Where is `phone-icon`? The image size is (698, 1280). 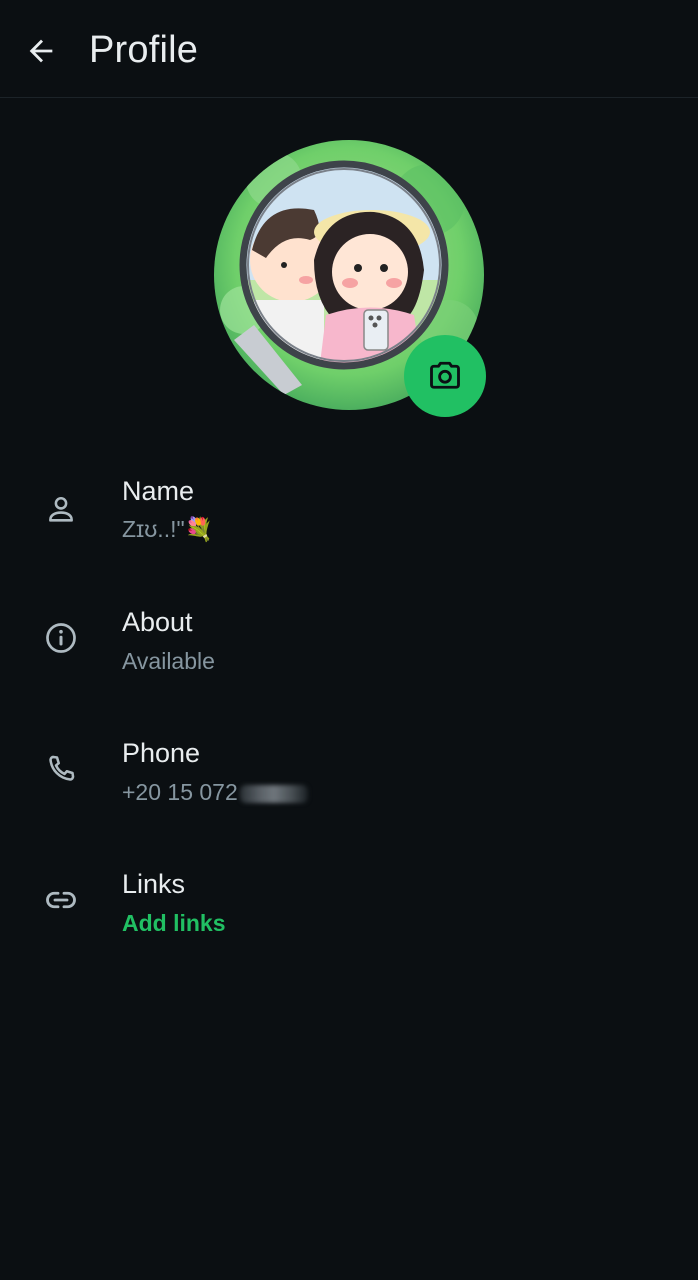 phone-icon is located at coordinates (61, 769).